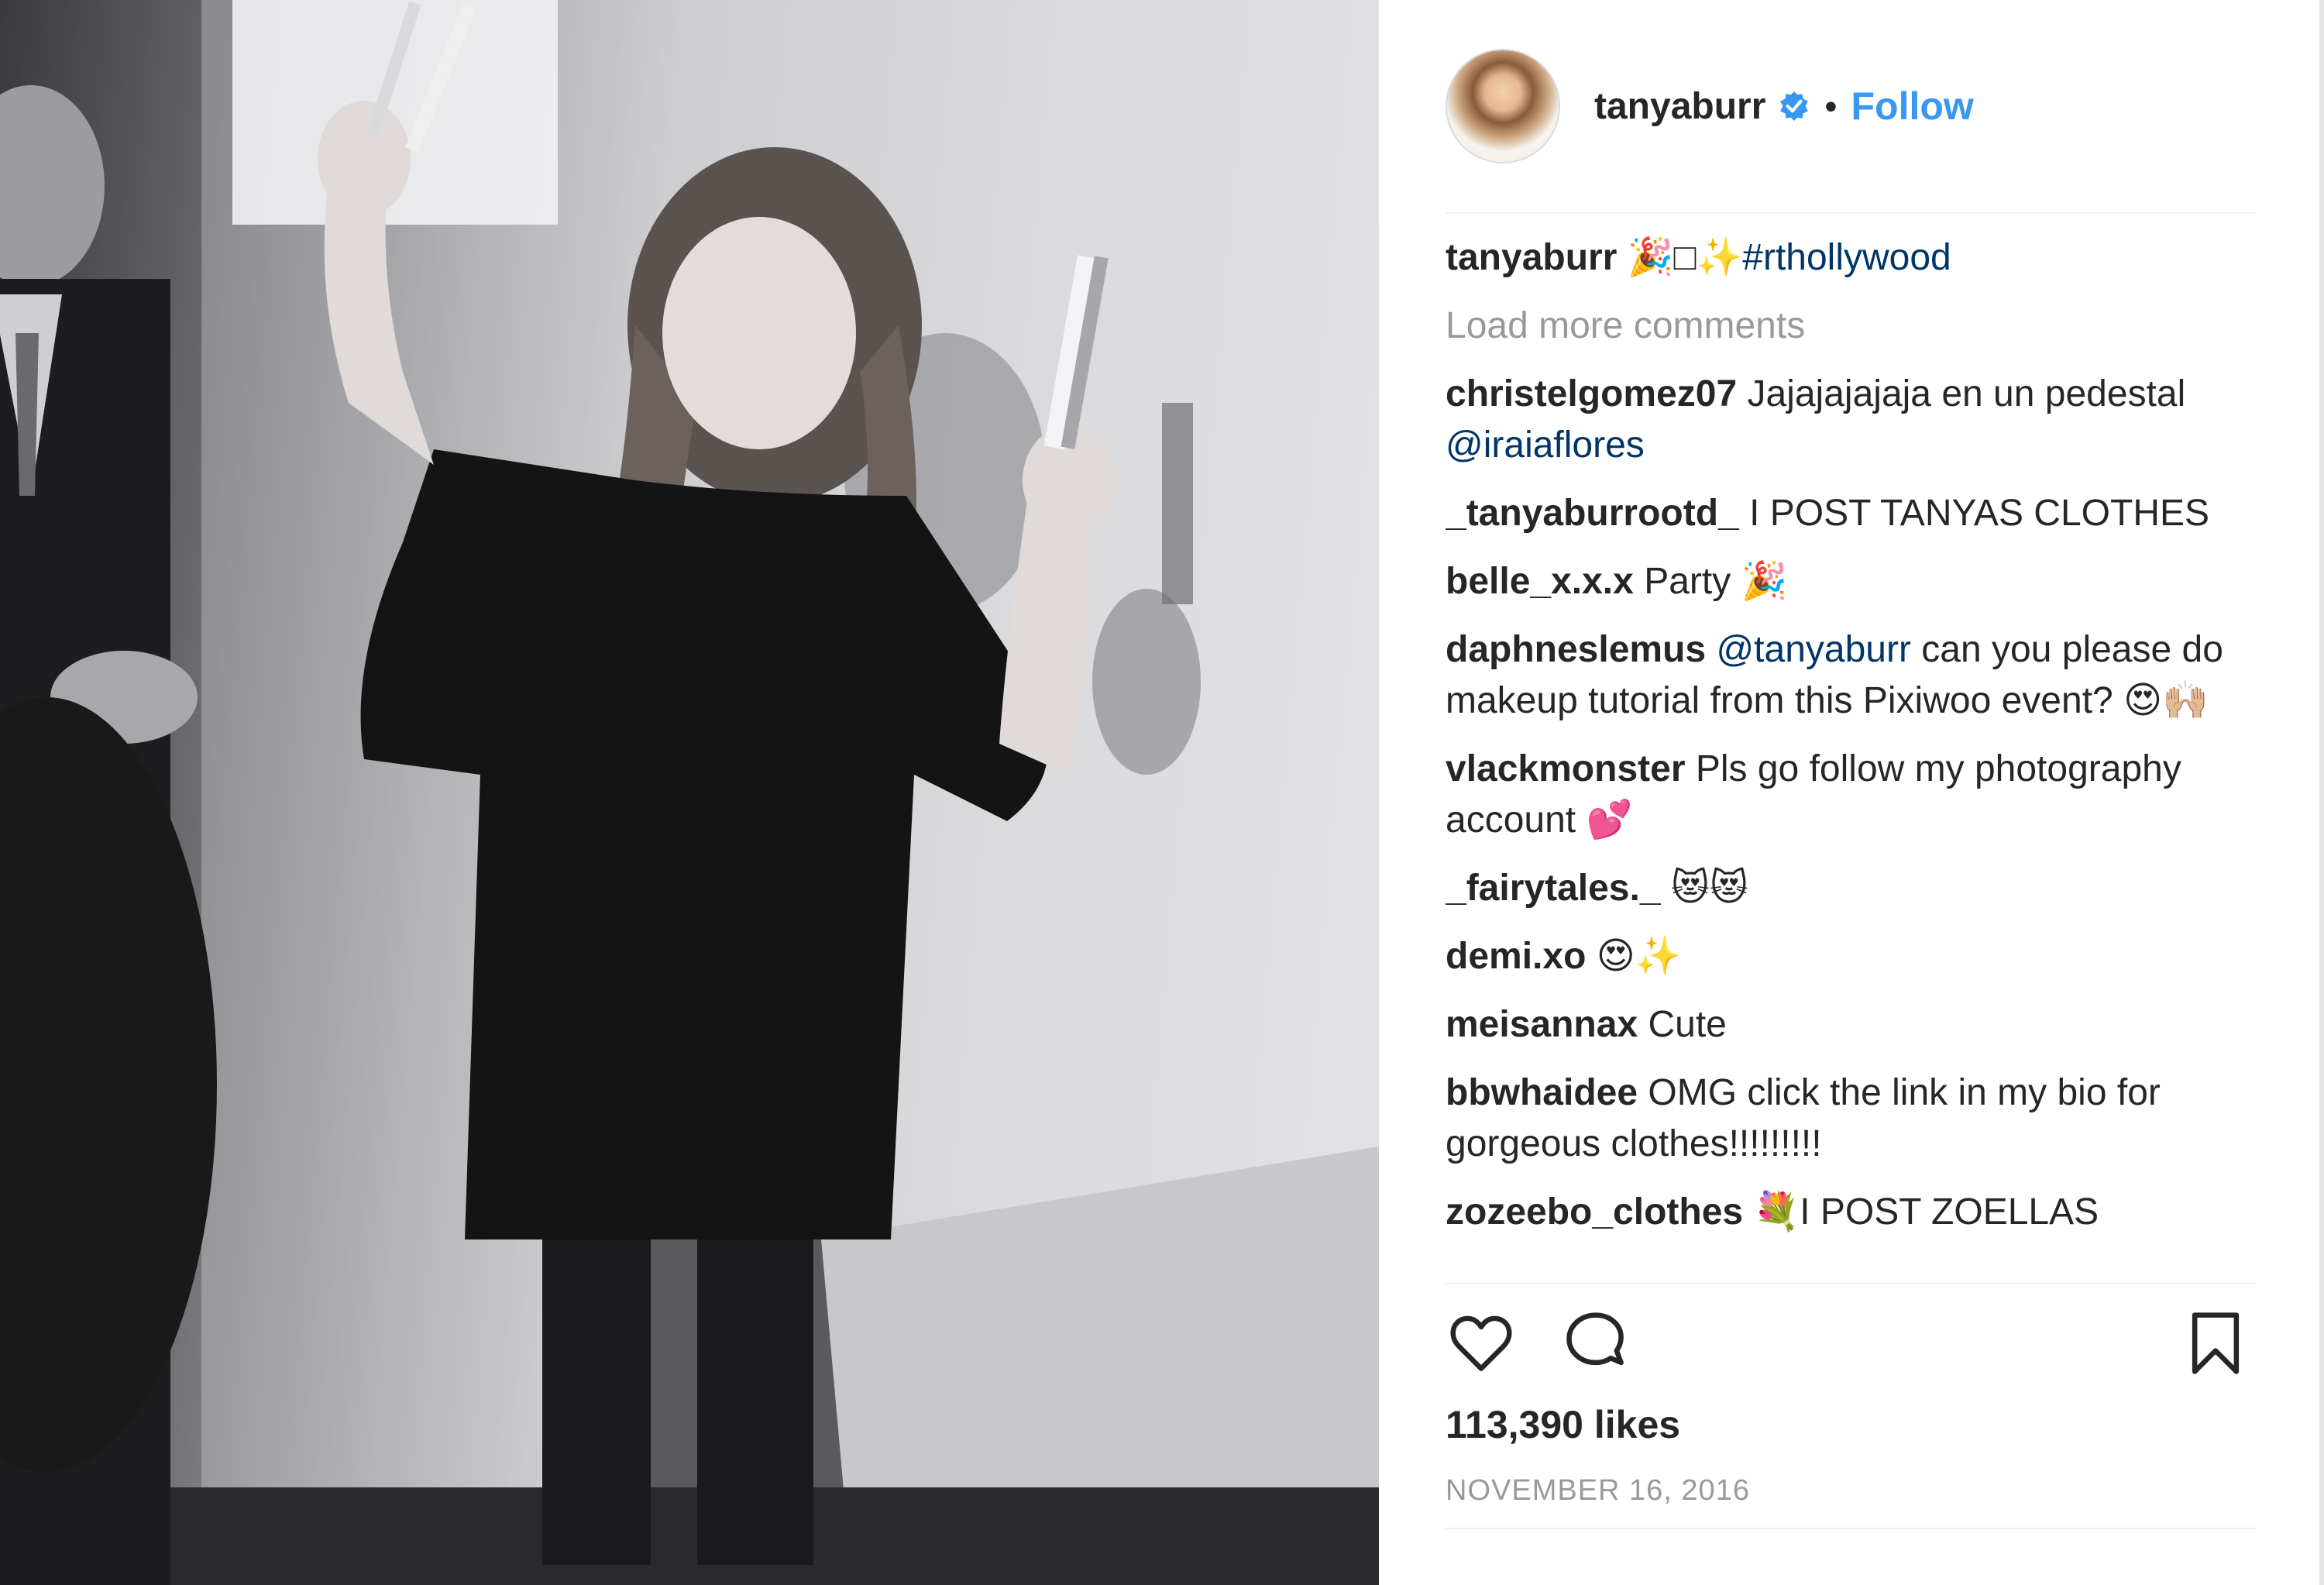 The image size is (2324, 1585). Describe the element at coordinates (1598, 1490) in the screenshot. I see `post-date: NOVEMBER 16, 2016` at that location.